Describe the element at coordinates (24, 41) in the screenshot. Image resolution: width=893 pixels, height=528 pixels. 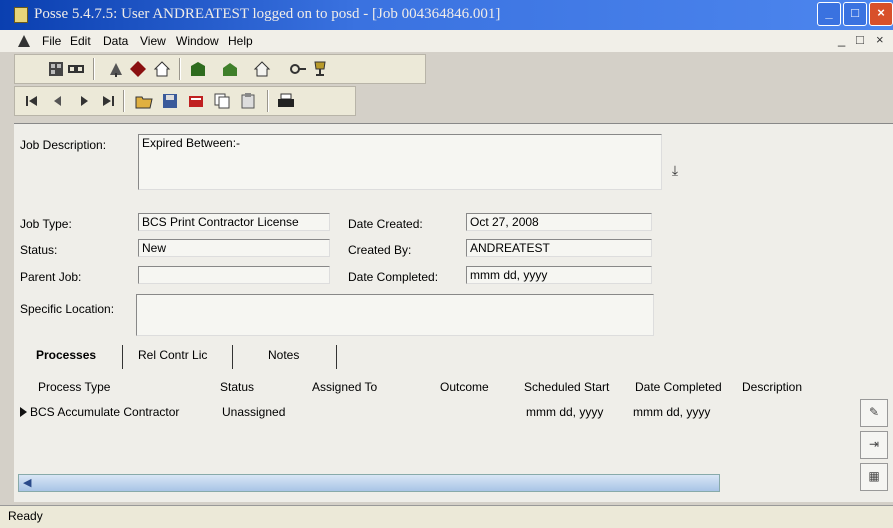
I see `app-logo-icon` at that location.